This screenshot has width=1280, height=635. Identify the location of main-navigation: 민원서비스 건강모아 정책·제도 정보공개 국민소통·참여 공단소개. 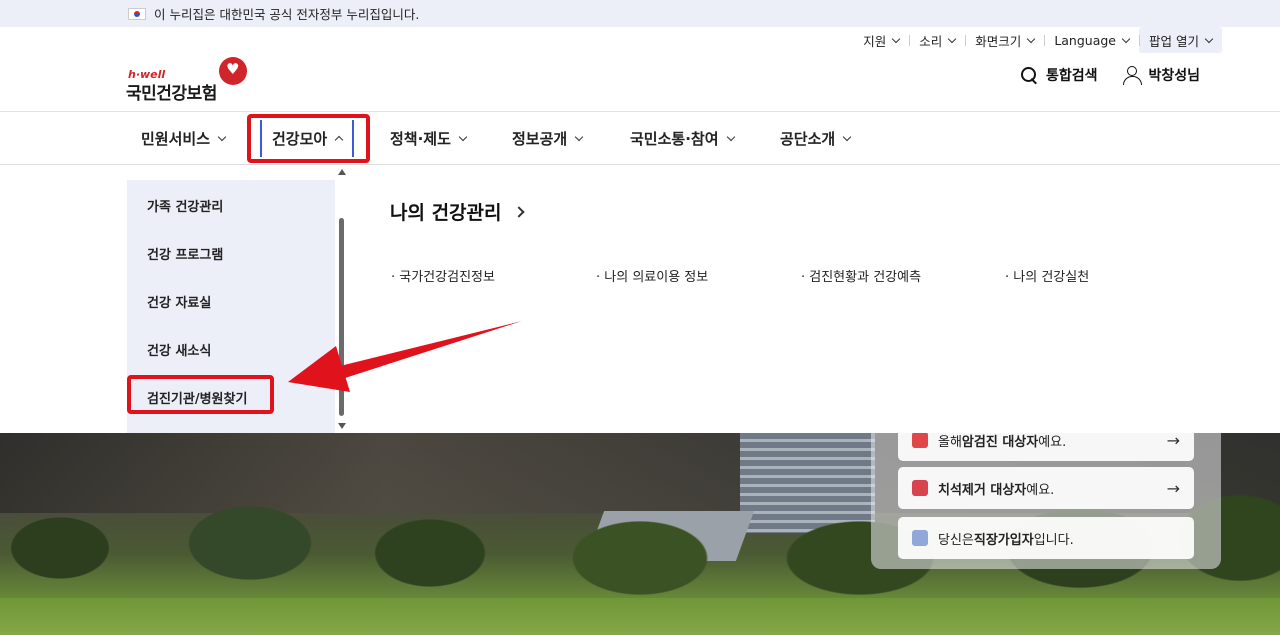
(640, 138).